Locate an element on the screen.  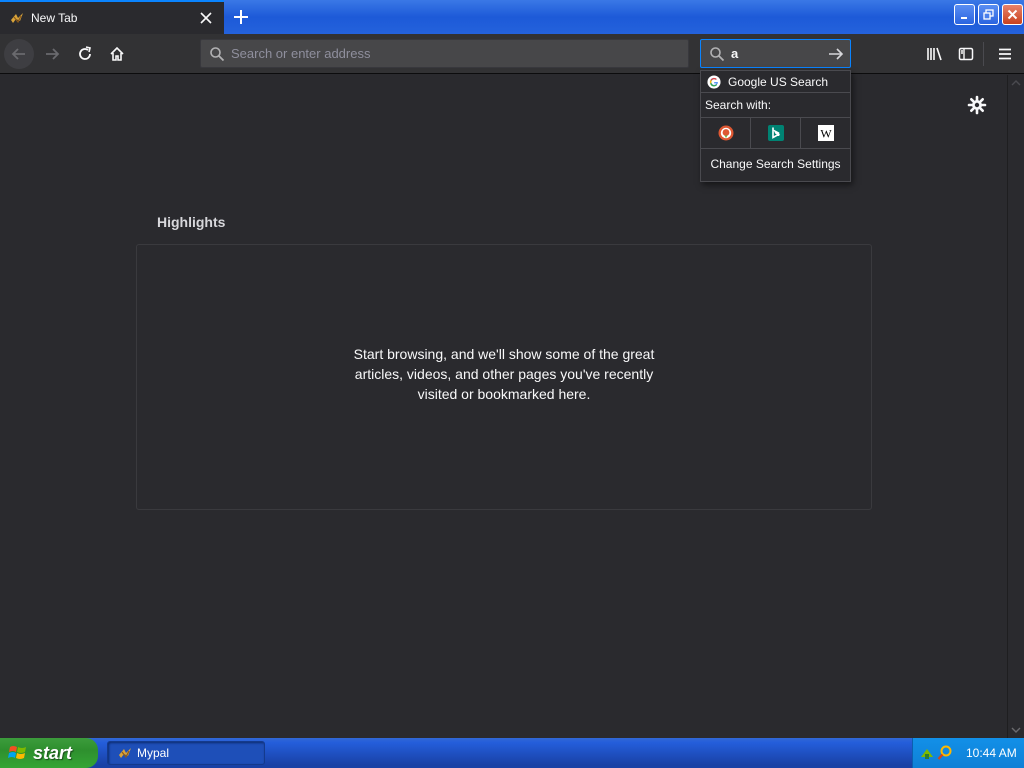
tab-close-icon is located at coordinates (206, 18).